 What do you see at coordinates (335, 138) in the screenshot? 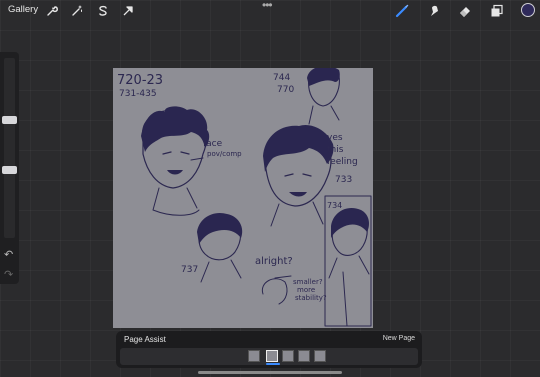
I see `annotation-yes: yes` at bounding box center [335, 138].